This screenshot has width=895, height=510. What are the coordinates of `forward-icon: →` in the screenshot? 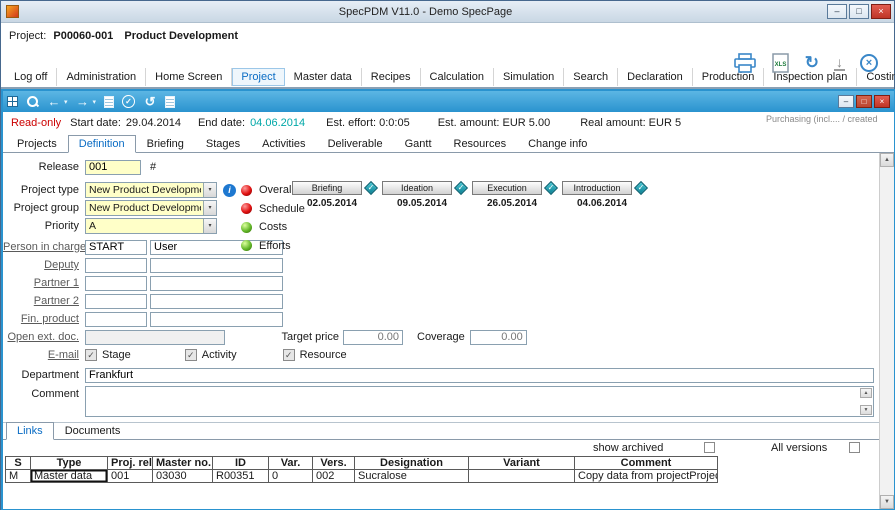 It's located at (83, 102).